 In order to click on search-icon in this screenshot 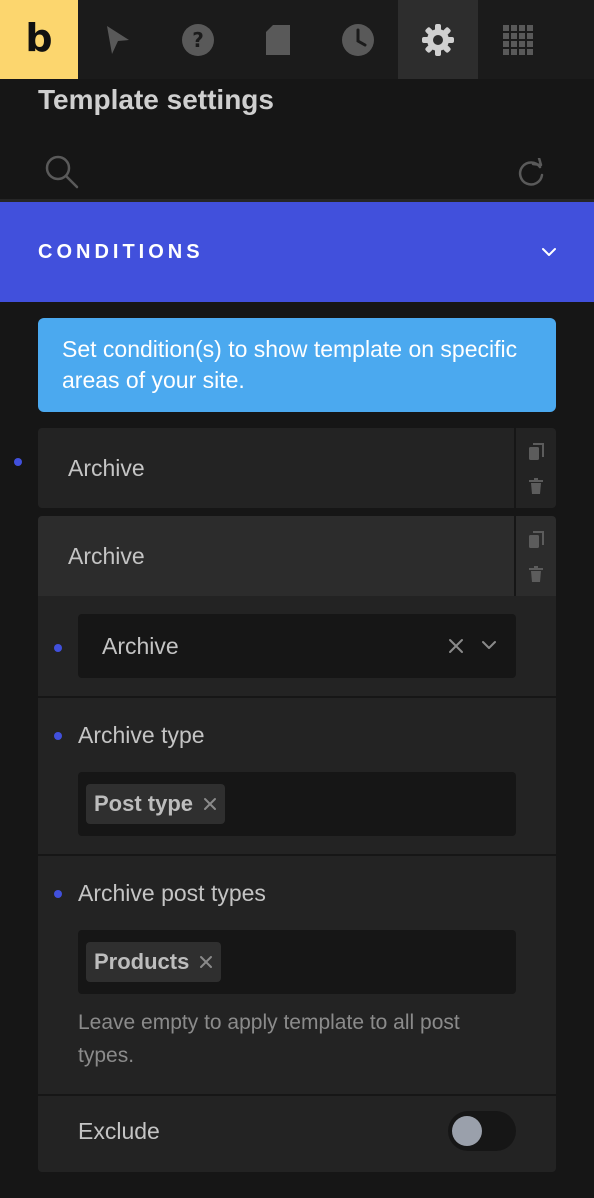, I will do `click(62, 172)`.